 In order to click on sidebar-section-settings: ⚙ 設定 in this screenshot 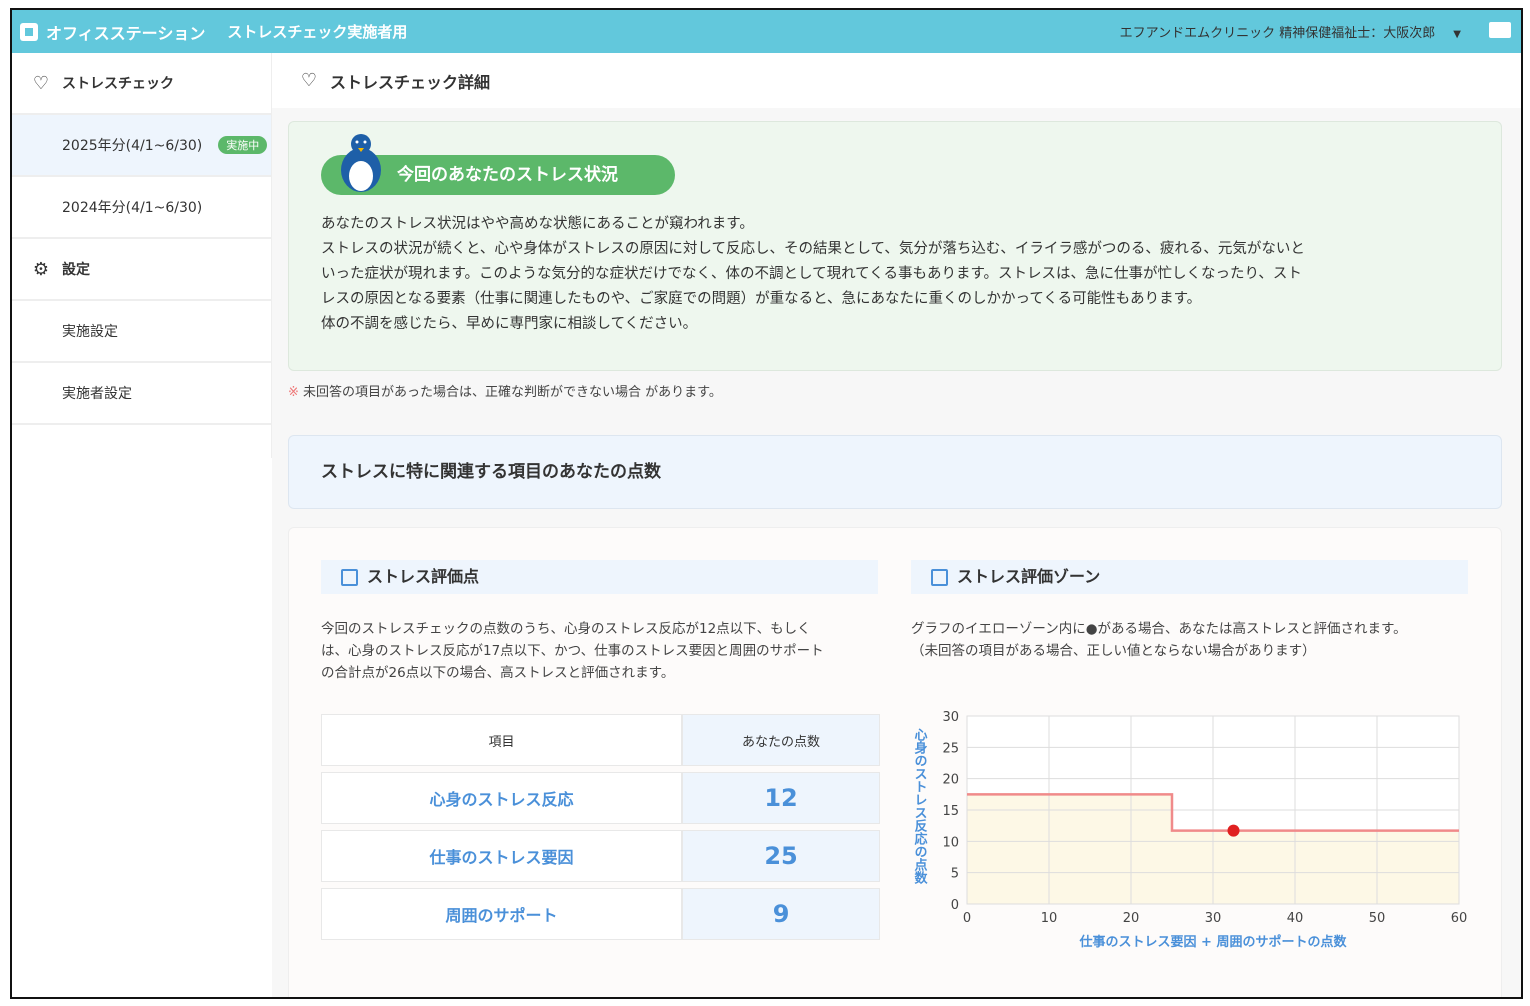, I will do `click(141, 270)`.